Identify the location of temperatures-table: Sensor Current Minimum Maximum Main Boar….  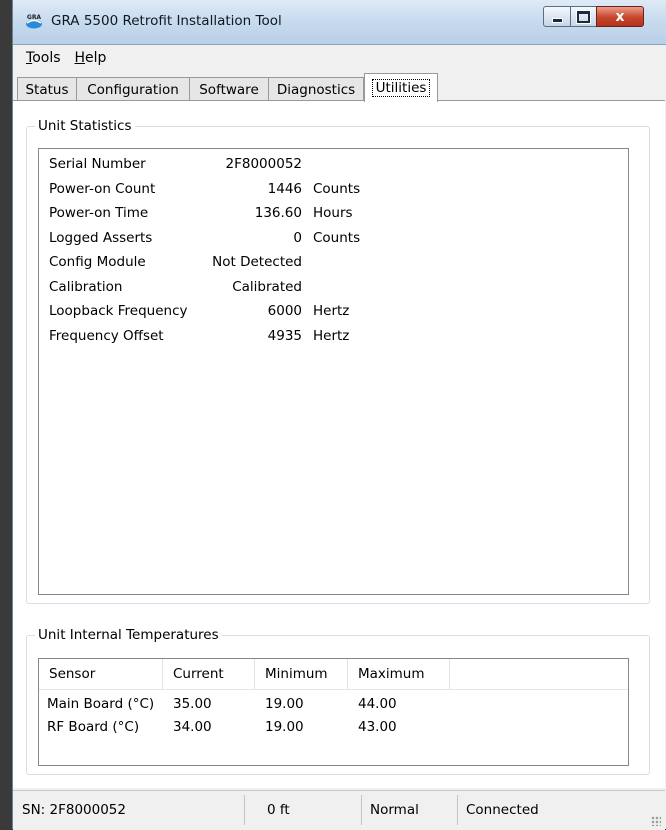
(333, 712).